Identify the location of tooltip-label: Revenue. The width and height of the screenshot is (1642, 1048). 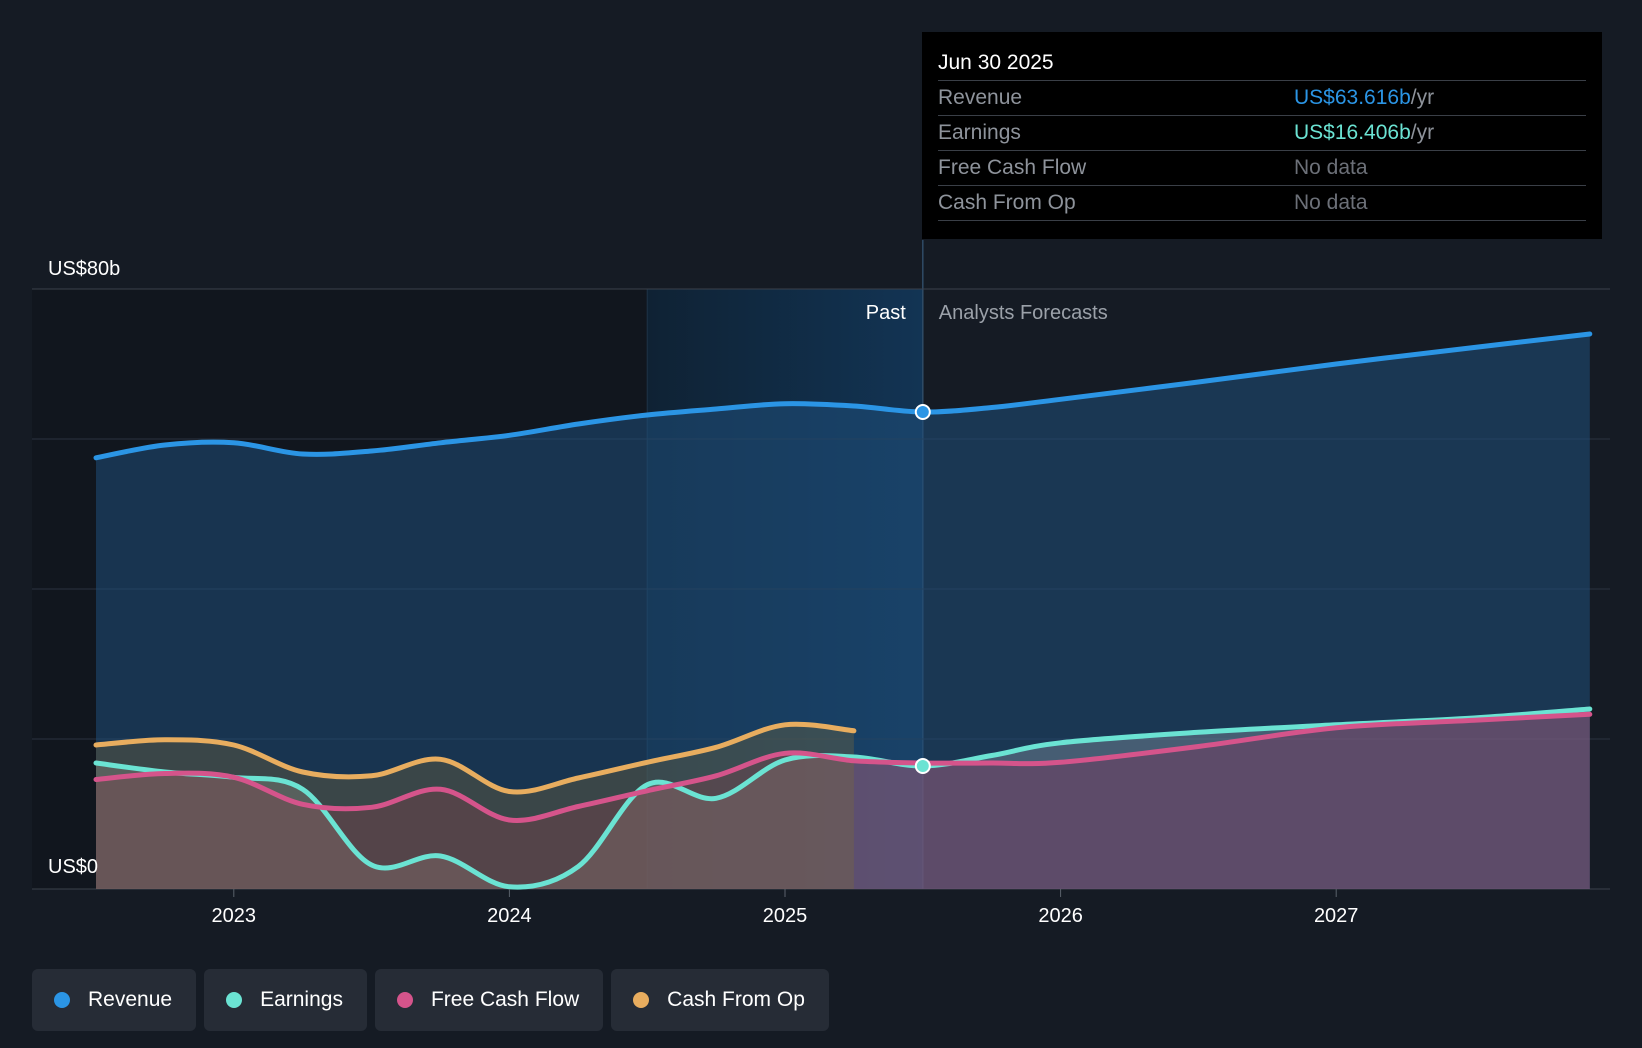
(980, 97).